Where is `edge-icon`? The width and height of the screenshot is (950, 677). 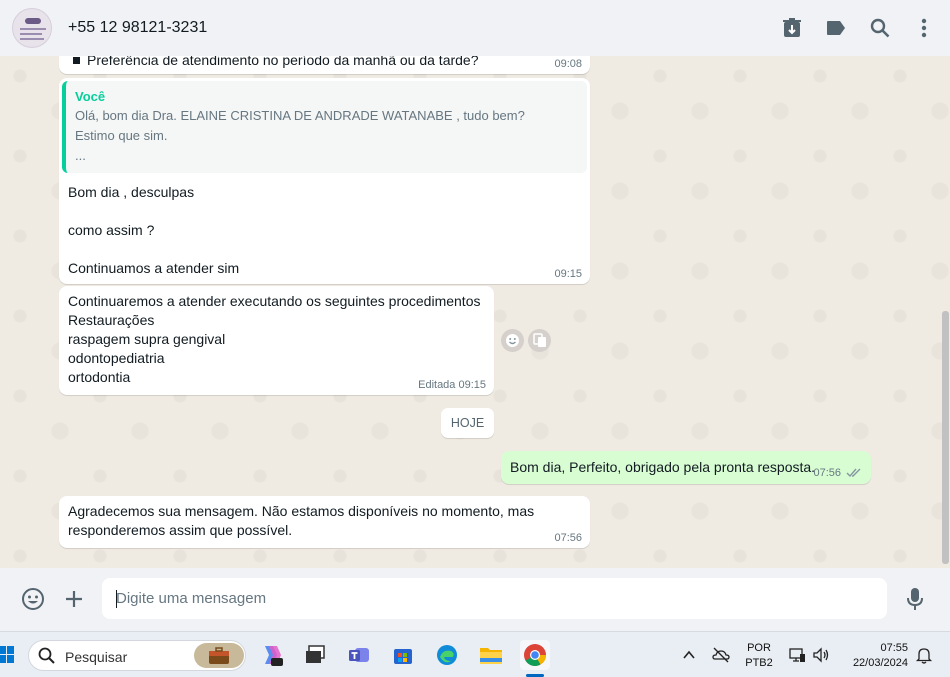 edge-icon is located at coordinates (447, 655).